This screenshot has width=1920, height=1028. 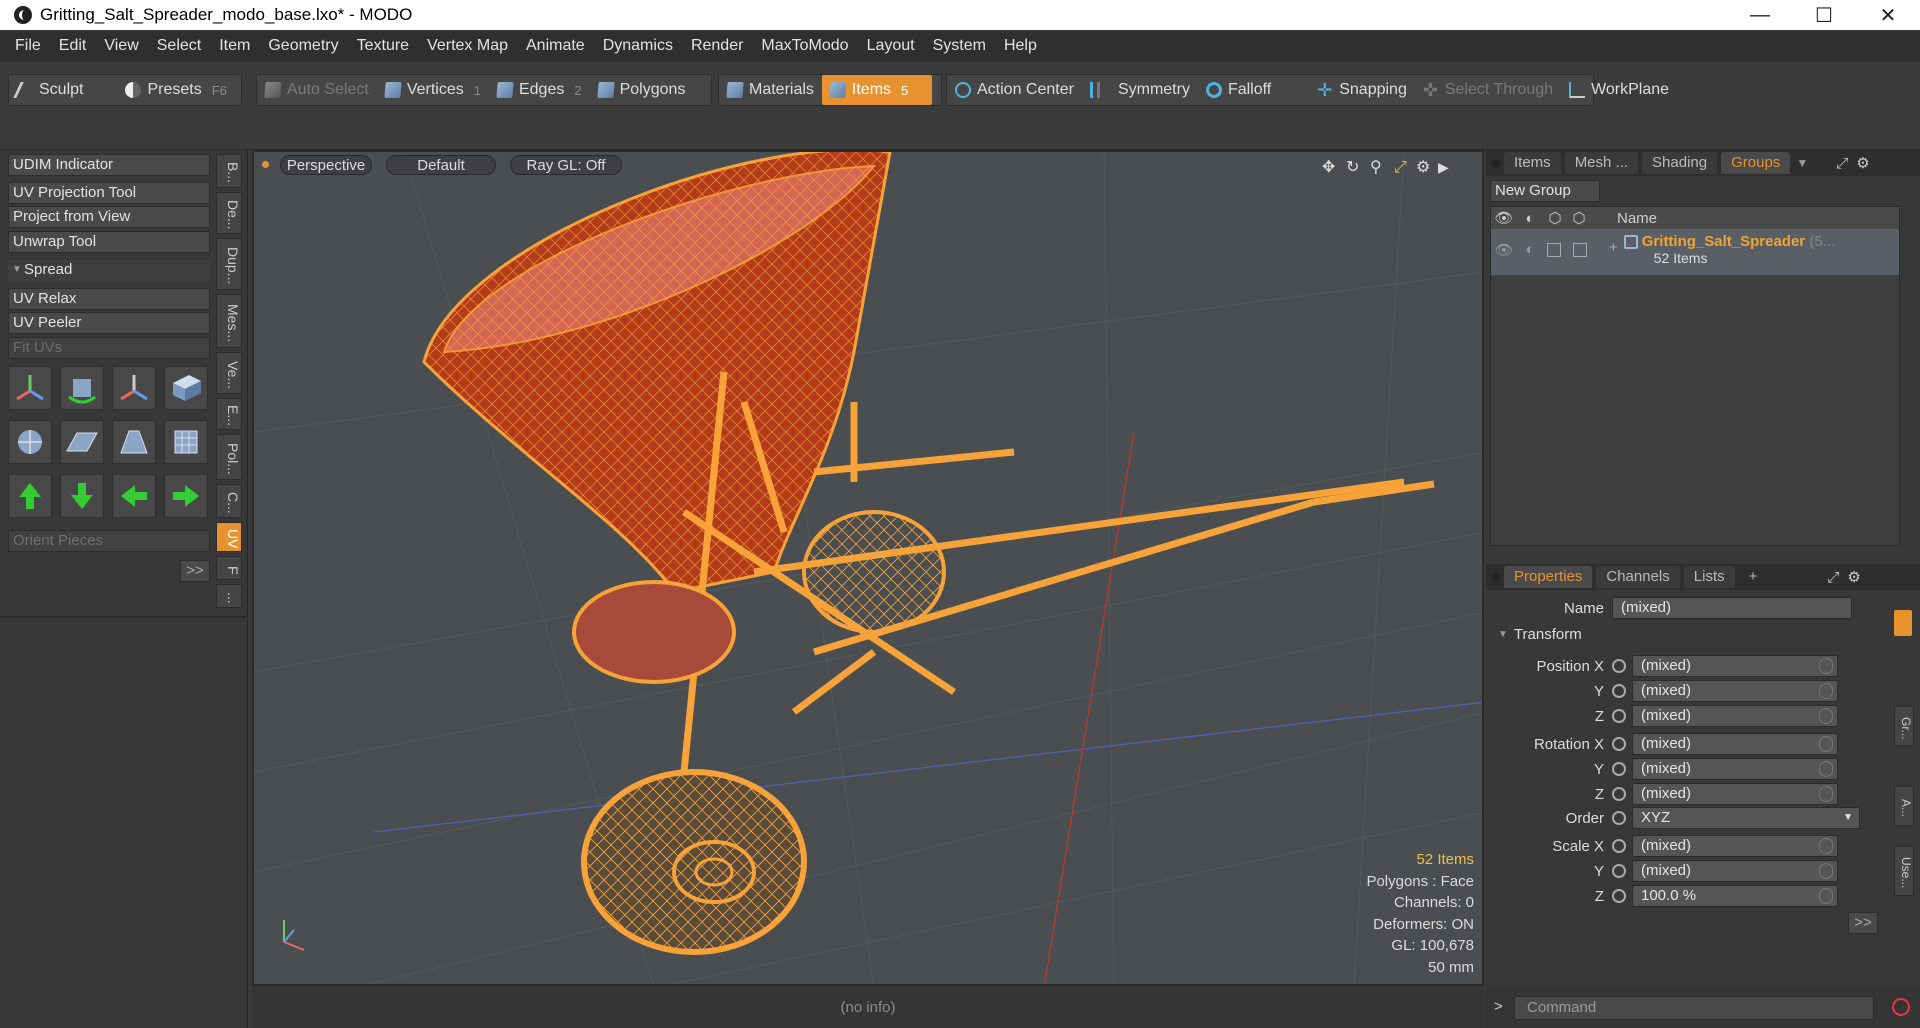 What do you see at coordinates (1694, 1008) in the screenshot?
I see `command-input: Command` at bounding box center [1694, 1008].